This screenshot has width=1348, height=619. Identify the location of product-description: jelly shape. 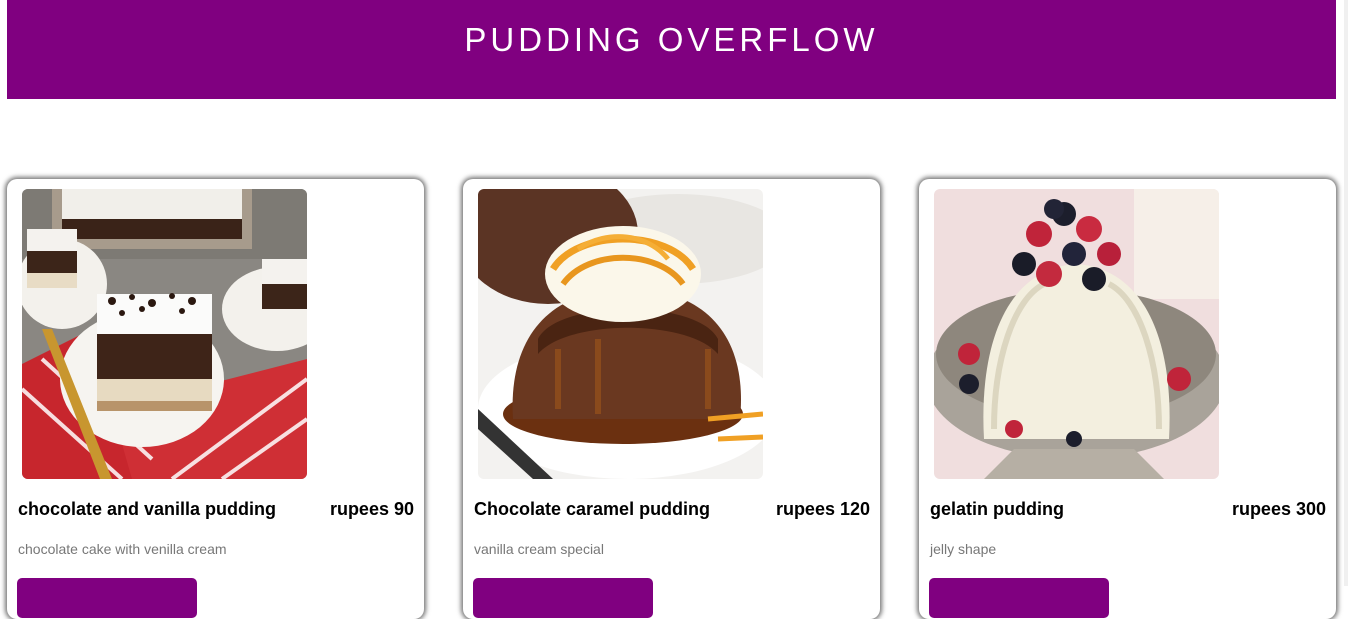
(963, 549).